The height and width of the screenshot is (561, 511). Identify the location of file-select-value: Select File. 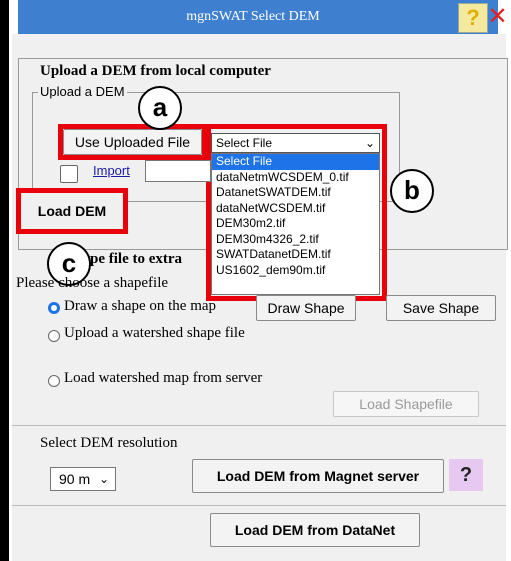
(244, 143).